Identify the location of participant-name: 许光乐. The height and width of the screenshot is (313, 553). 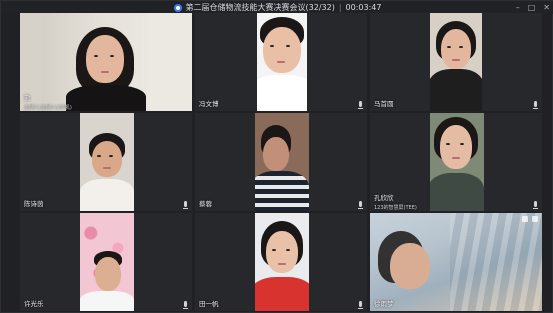
(34, 304).